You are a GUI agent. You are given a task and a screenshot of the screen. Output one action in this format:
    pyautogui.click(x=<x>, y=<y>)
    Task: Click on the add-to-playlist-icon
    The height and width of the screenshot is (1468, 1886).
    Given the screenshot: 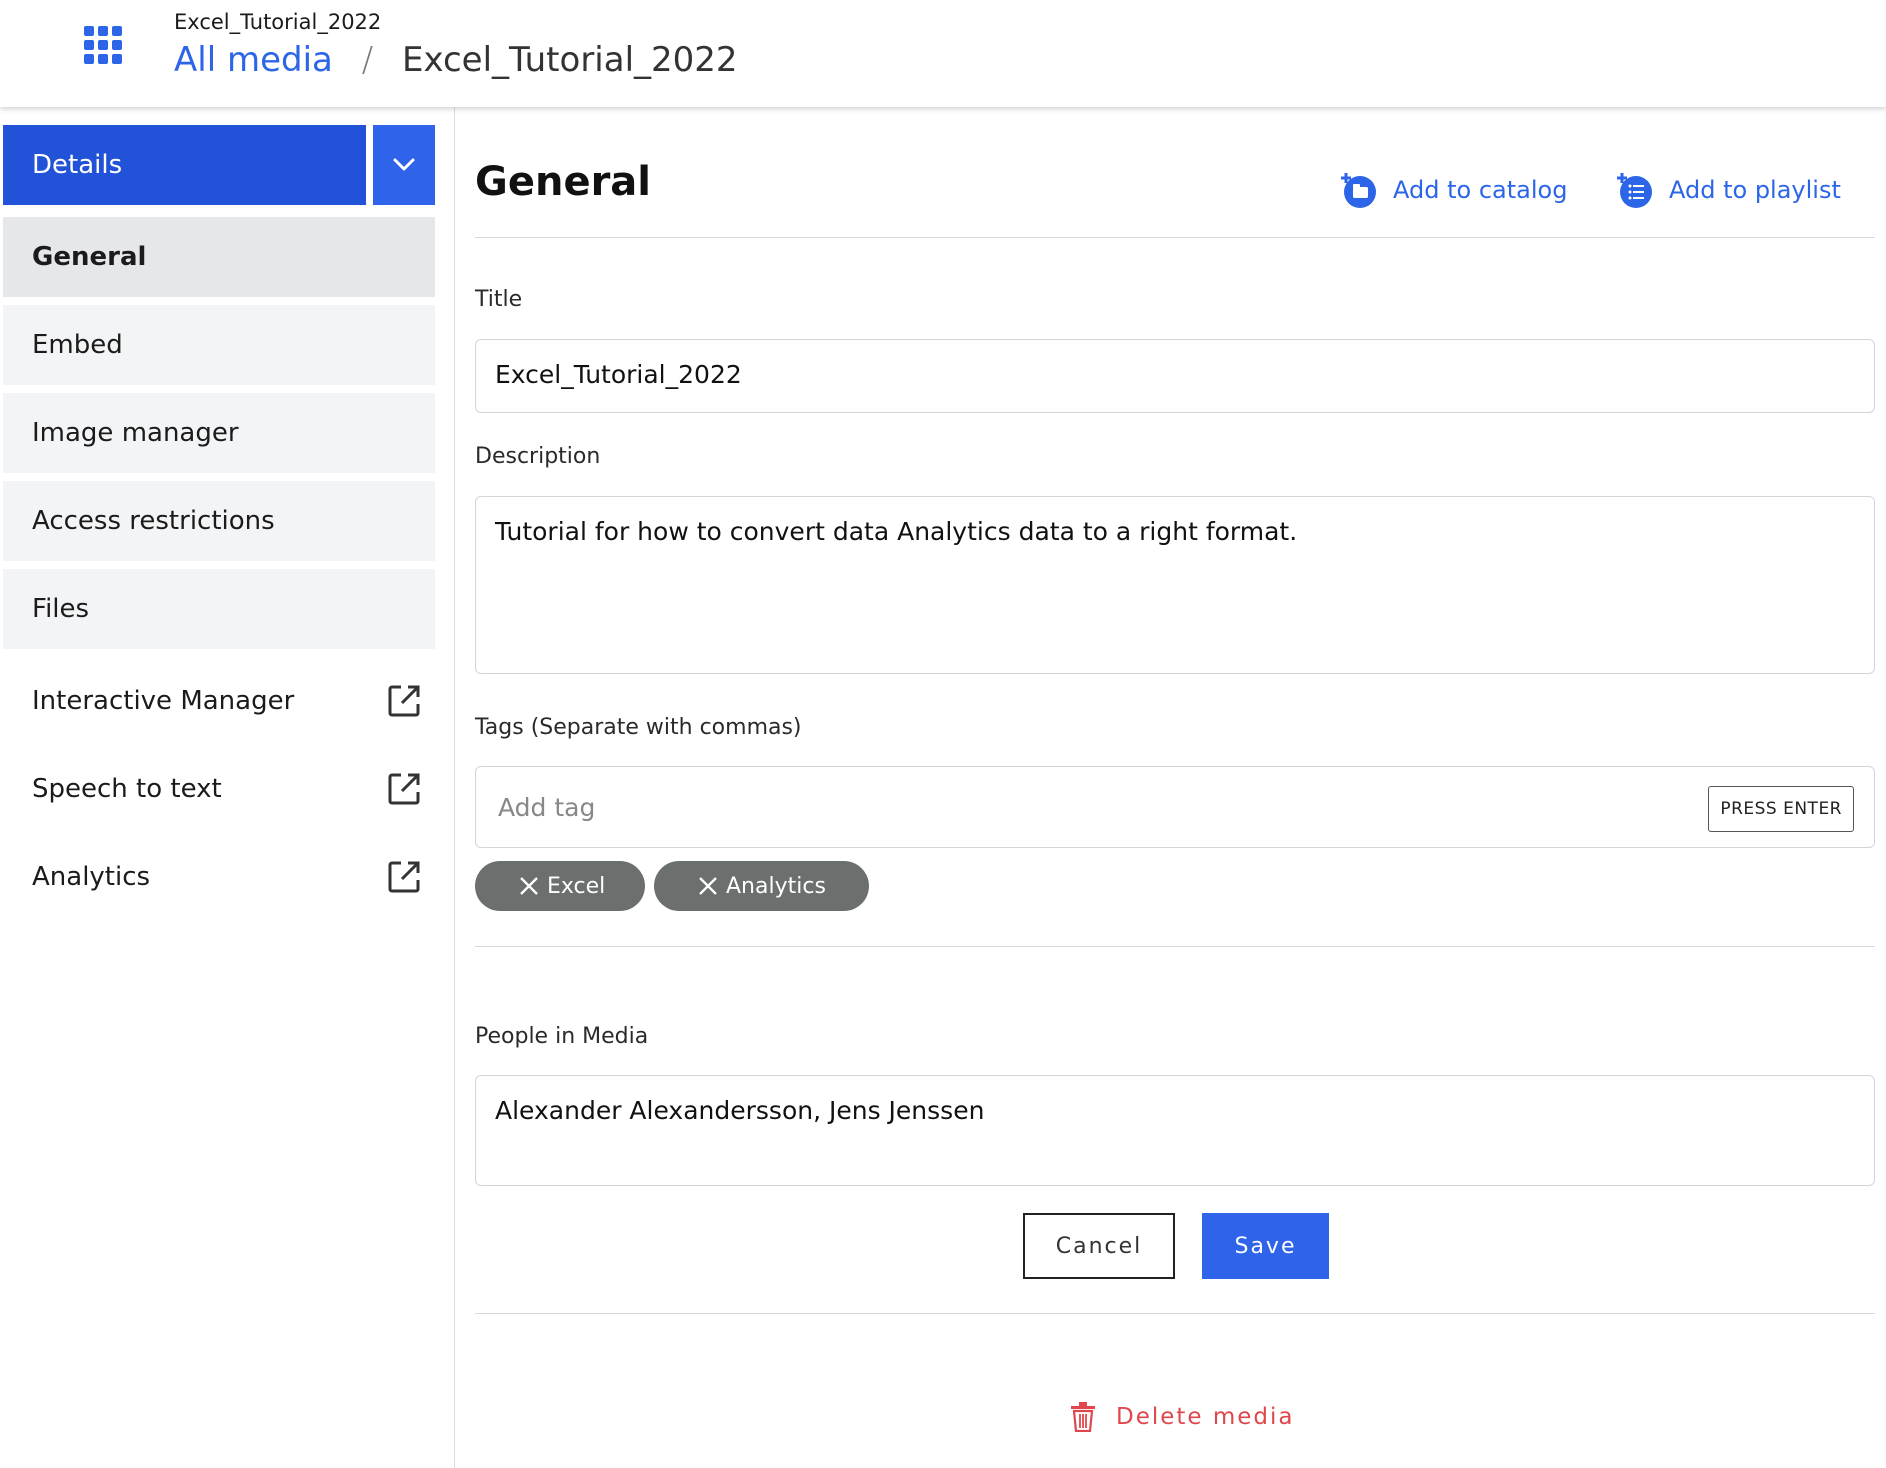 What is the action you would take?
    pyautogui.click(x=1634, y=190)
    